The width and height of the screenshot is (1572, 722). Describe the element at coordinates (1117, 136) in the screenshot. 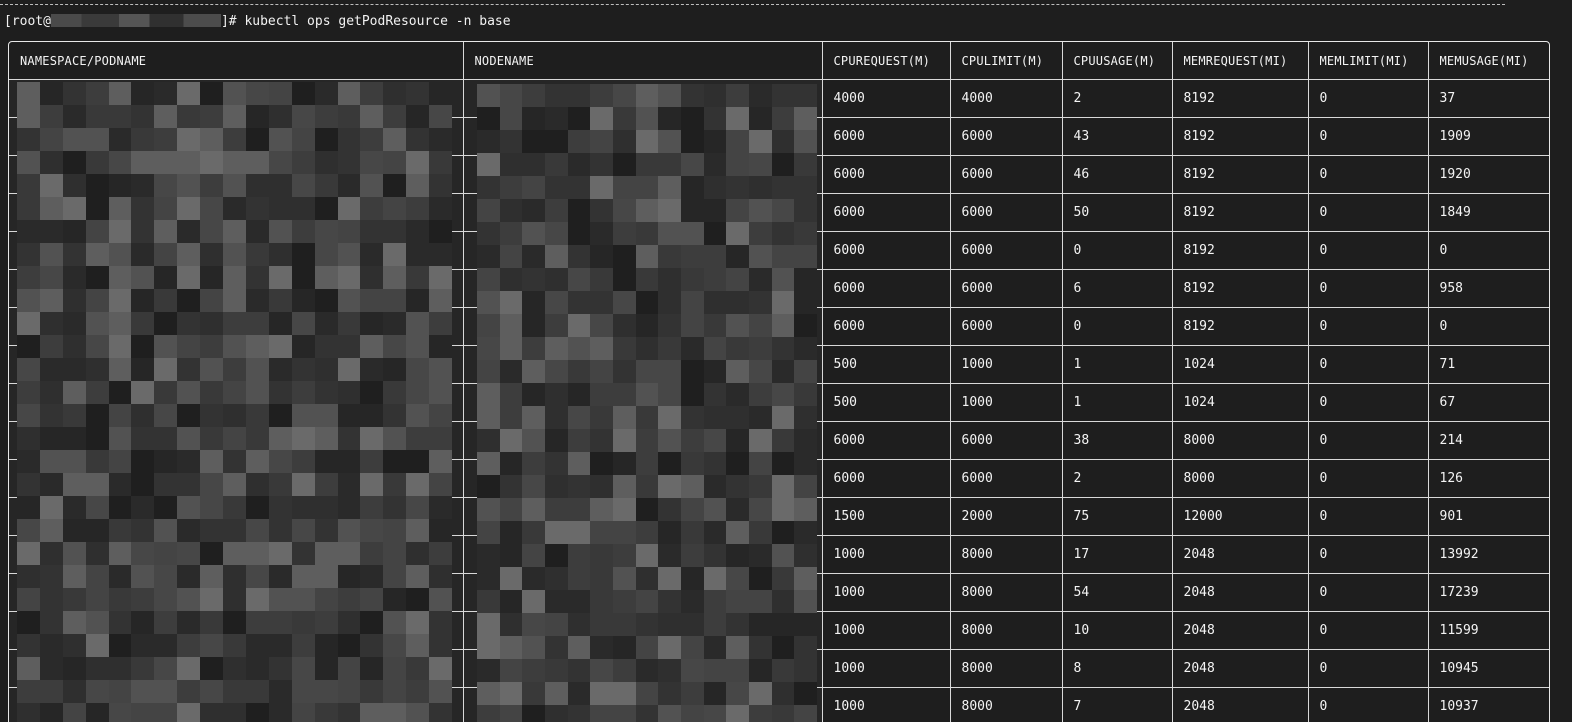

I see `table-cell: 43` at that location.